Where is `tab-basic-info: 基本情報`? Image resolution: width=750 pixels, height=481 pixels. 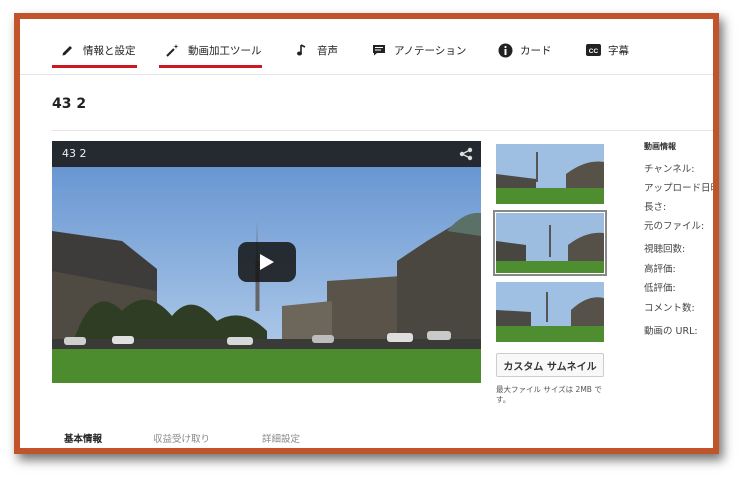
tab-basic-info: 基本情報 is located at coordinates (83, 438).